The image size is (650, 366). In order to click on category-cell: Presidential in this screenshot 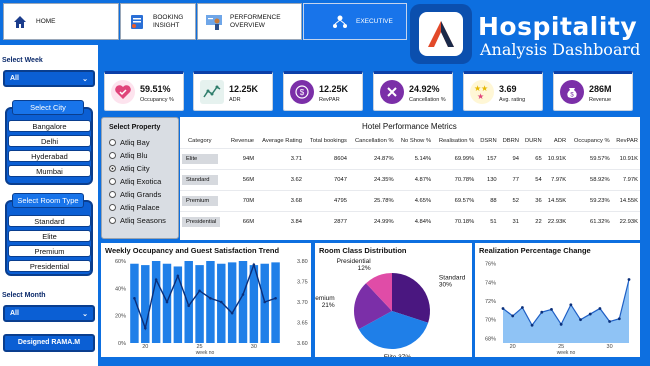, I will do `click(201, 221)`.